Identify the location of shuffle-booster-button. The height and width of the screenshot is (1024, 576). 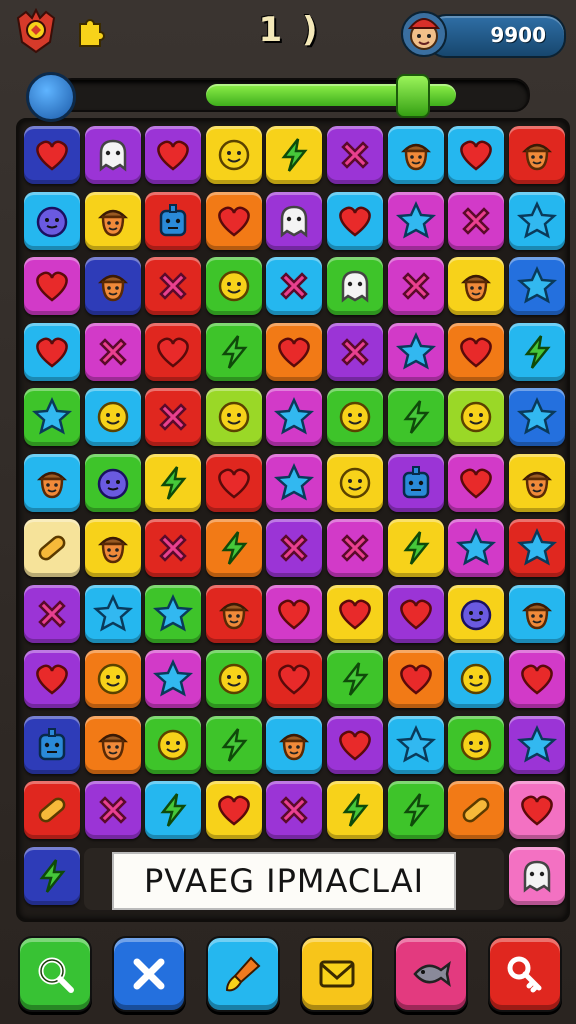
(149, 974).